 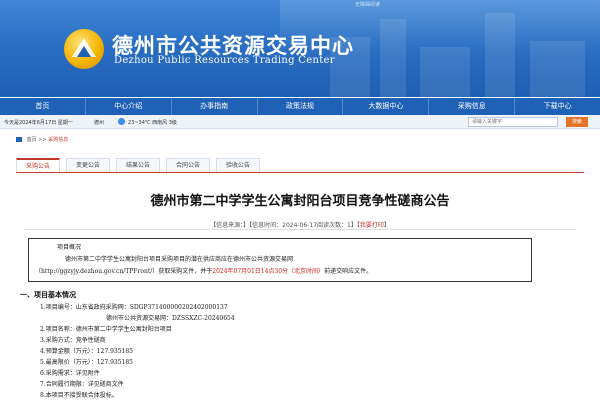 I want to click on search-input, so click(x=513, y=122).